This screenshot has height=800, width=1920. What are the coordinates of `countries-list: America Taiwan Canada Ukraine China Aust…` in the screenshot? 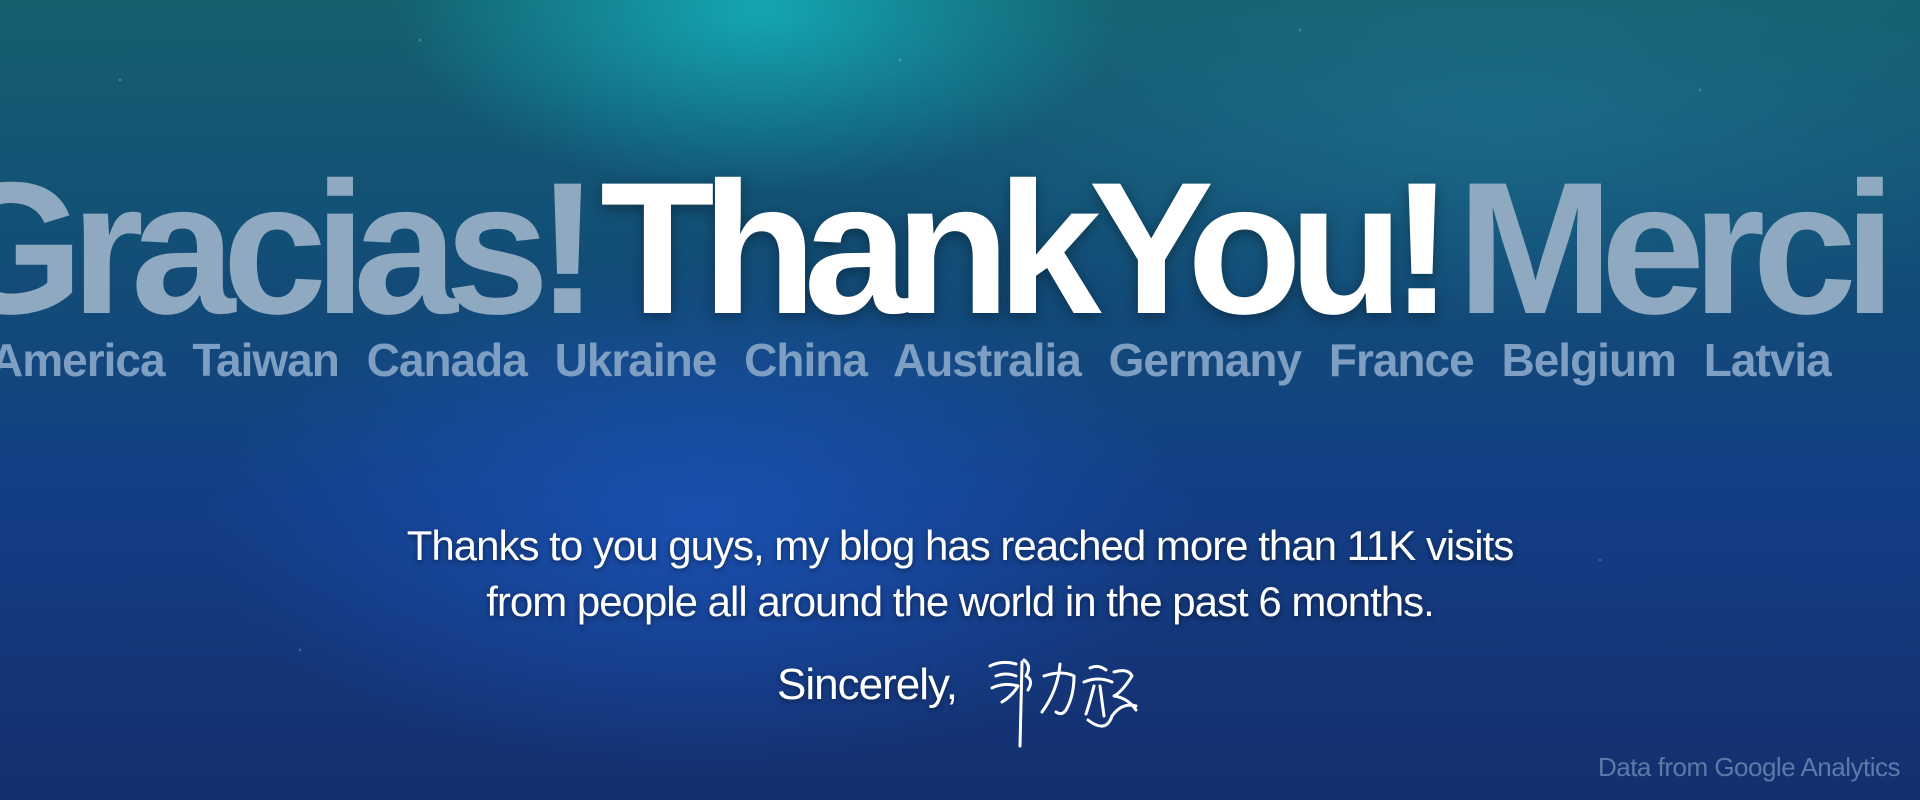 It's located at (960, 360).